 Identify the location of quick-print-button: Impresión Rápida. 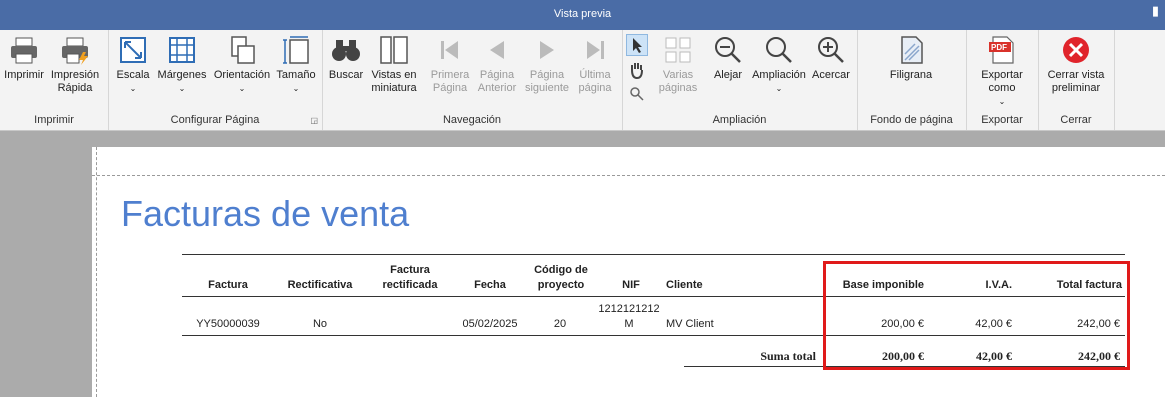
(75, 64).